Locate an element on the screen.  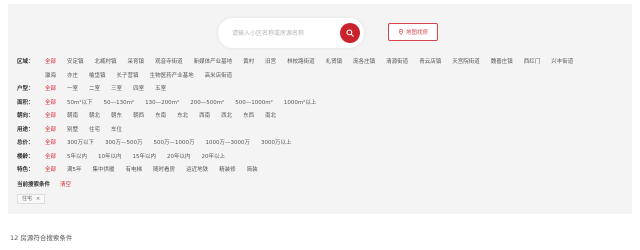
filter-row: 特色： 全部 满5年 集中供暖 有电梯 随时看房 运近地铁 精装修 简装 is located at coordinates (322, 171).